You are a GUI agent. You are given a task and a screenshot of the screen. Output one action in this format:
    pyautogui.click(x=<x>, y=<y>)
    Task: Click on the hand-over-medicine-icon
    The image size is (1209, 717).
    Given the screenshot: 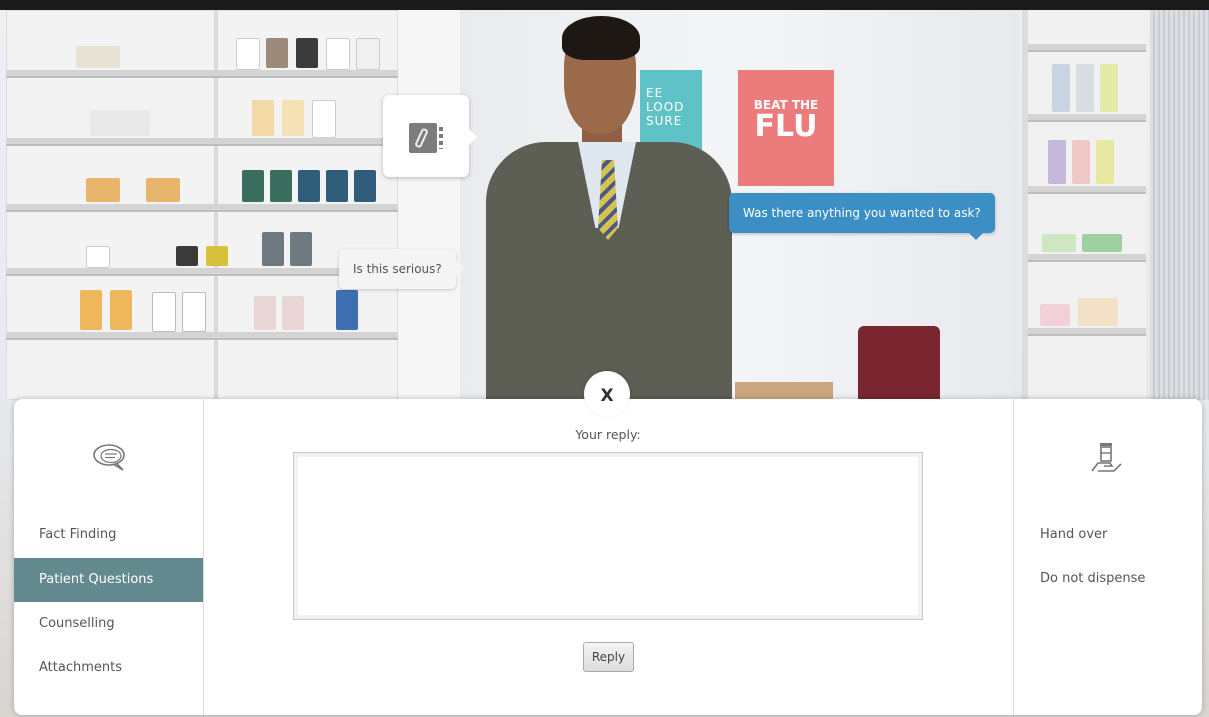 What is the action you would take?
    pyautogui.click(x=1106, y=457)
    